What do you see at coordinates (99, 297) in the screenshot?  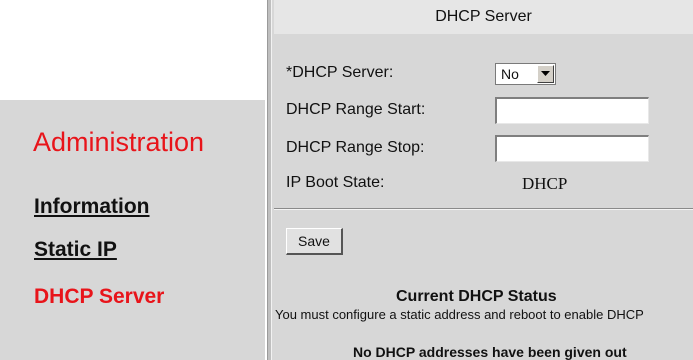 I see `sidebar-item-dhcp-server: DHCP Server` at bounding box center [99, 297].